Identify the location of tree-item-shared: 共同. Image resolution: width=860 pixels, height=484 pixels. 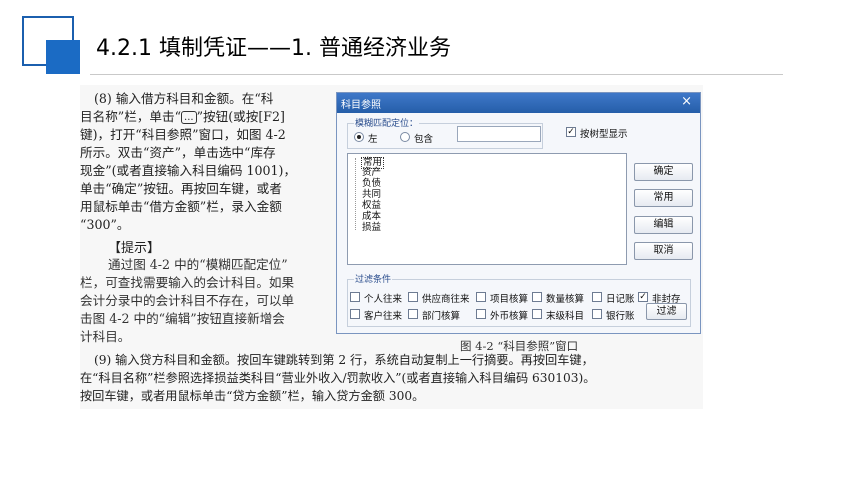
(371, 195).